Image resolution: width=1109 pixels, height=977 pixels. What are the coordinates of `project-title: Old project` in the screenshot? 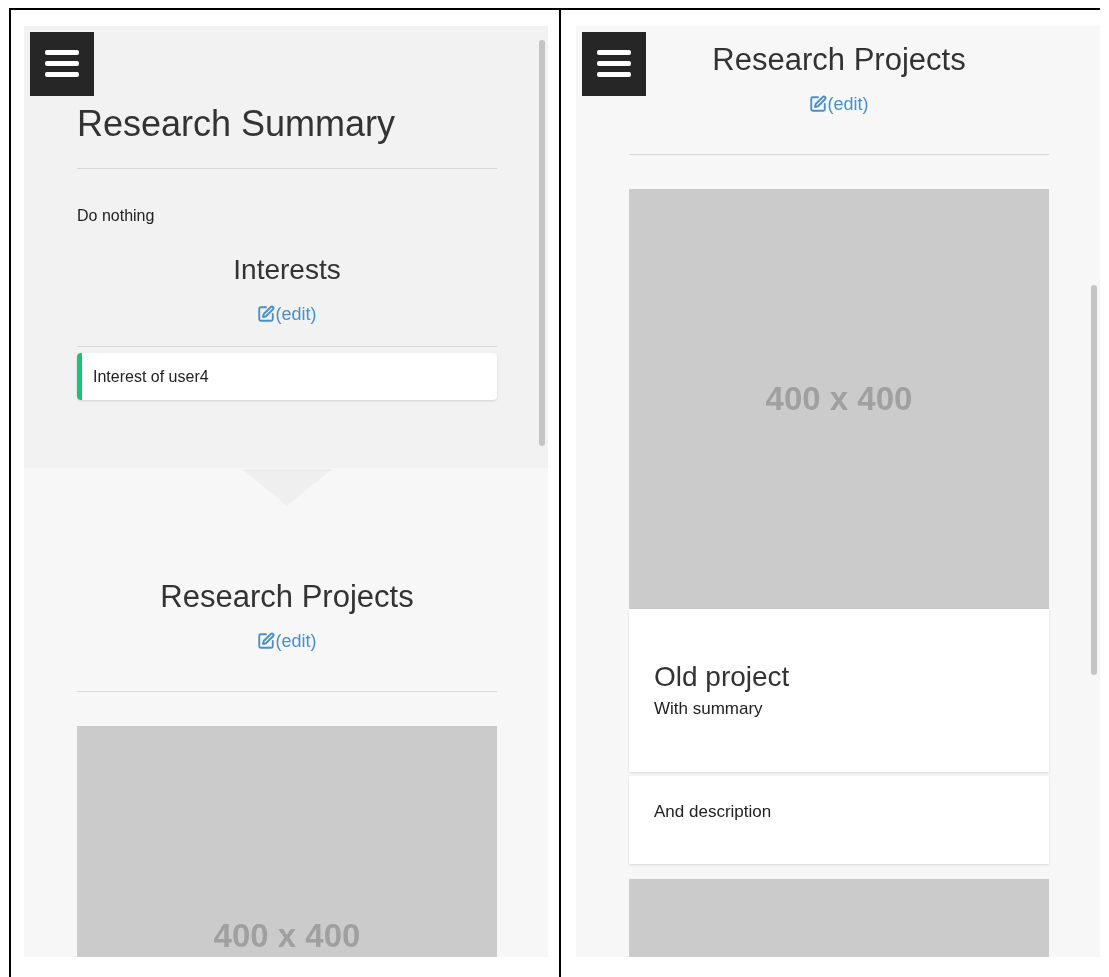 It's located at (722, 677).